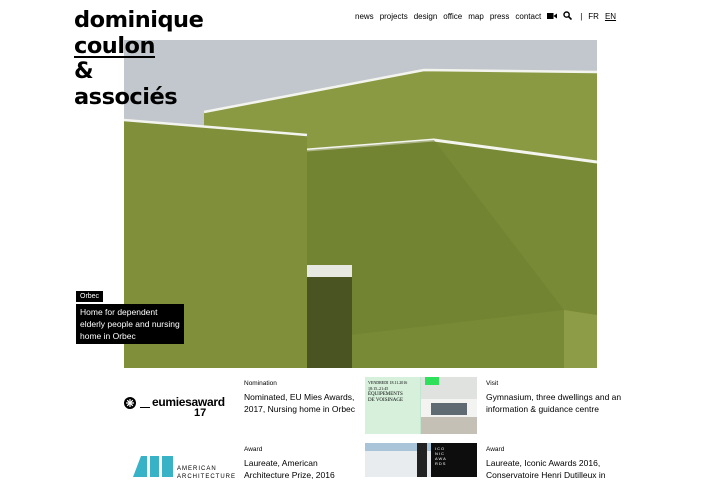 The height and width of the screenshot is (481, 720). Describe the element at coordinates (90, 296) in the screenshot. I see `hero-caption-tag: Orbec` at that location.